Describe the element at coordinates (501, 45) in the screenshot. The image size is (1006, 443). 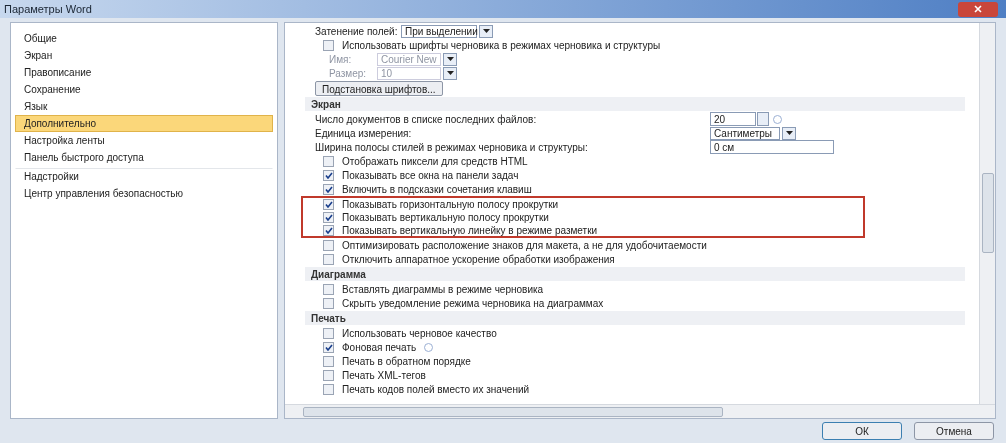
I see `checkbox-label: Использовать шрифты черновика в режимах черновика и структуры` at that location.